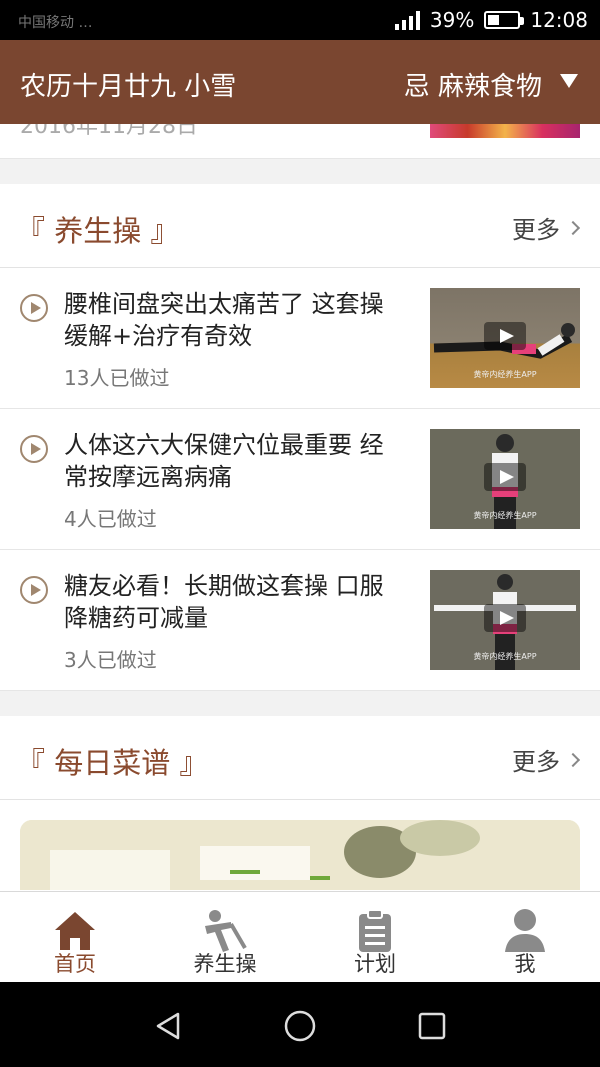 This screenshot has height=1067, width=600. What do you see at coordinates (505, 131) in the screenshot?
I see `card-image` at bounding box center [505, 131].